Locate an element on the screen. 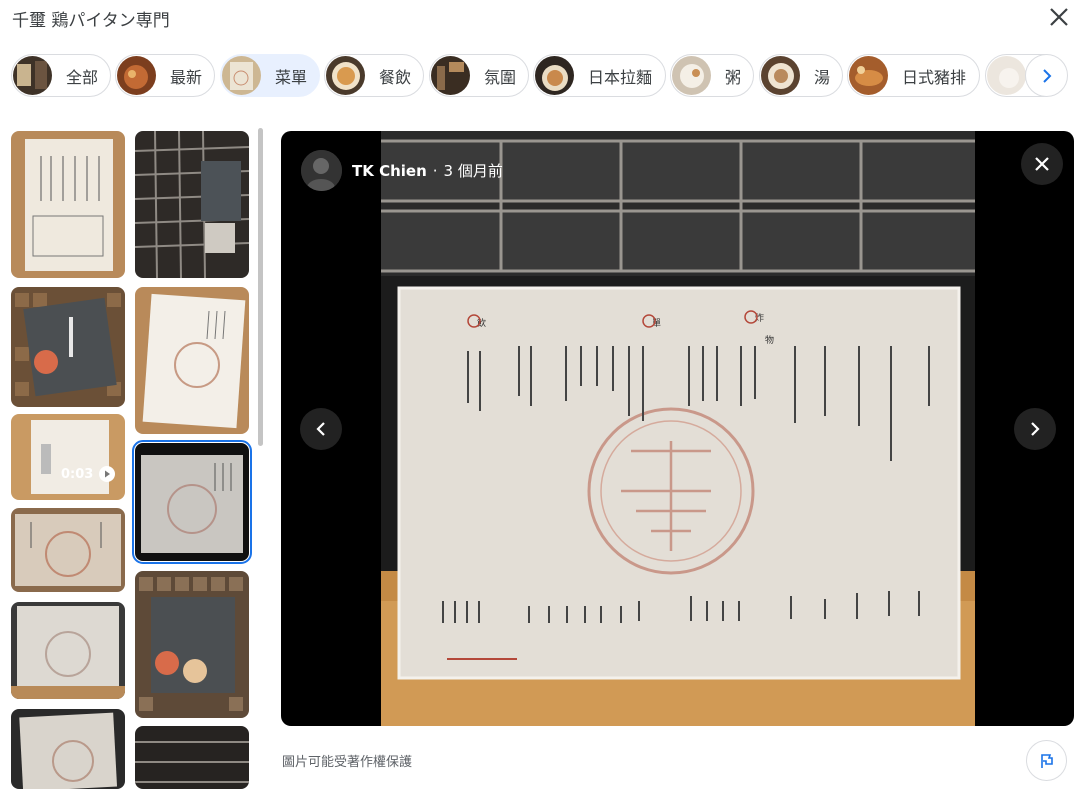  chevron-left-icon is located at coordinates (320, 429).